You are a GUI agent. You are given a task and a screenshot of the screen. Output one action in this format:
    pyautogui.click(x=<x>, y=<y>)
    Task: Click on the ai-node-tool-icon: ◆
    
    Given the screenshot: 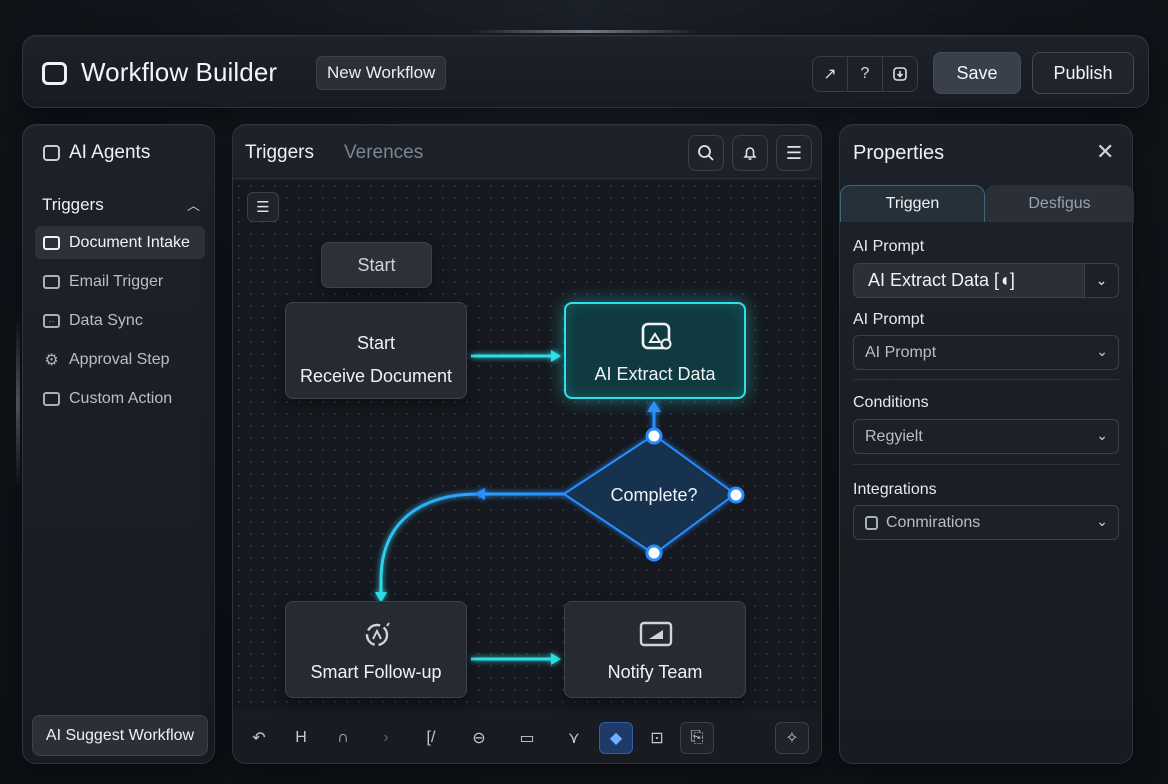 What is the action you would take?
    pyautogui.click(x=616, y=738)
    